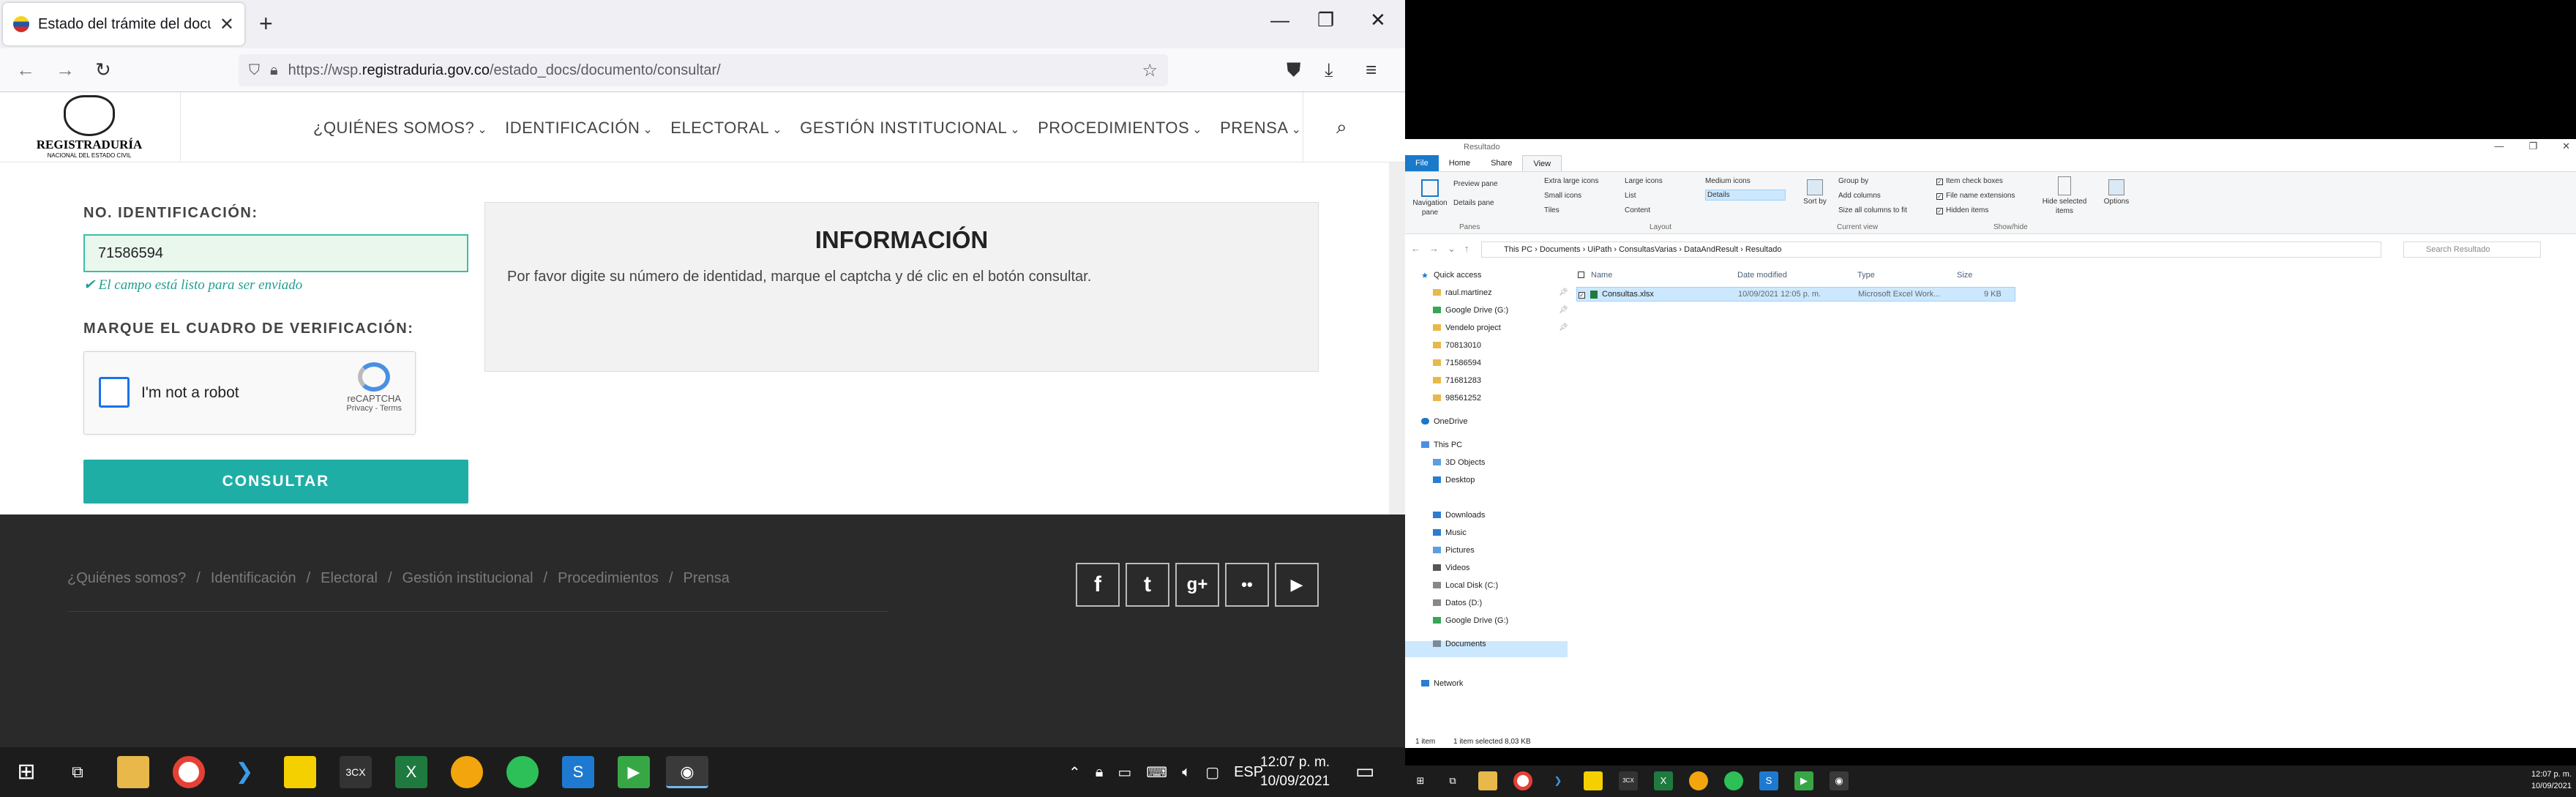  Describe the element at coordinates (1459, 462) in the screenshot. I see `nav-item: 3D Objects` at that location.